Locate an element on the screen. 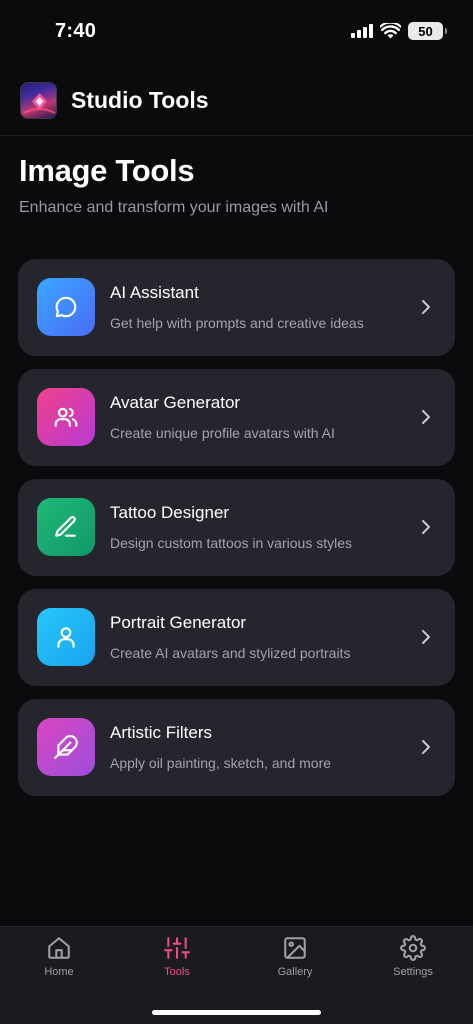 The image size is (473, 1024). status-time: 7:40 is located at coordinates (76, 31).